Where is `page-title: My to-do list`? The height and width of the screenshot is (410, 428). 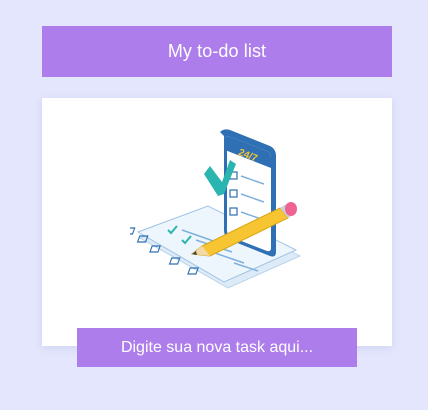
page-title: My to-do list is located at coordinates (217, 51).